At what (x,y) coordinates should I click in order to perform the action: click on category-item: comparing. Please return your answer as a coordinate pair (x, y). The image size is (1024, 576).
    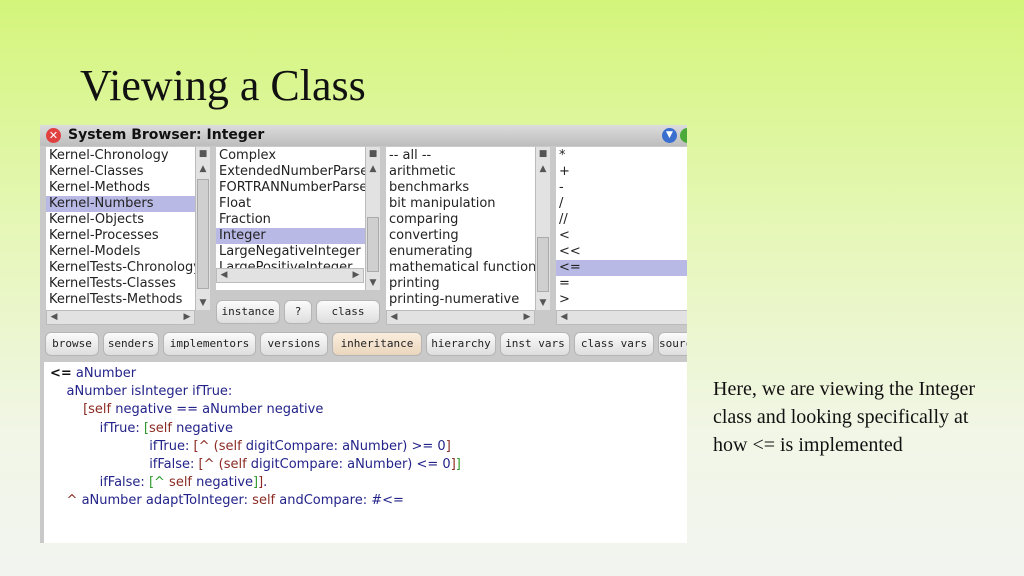
    Looking at the image, I should click on (460, 220).